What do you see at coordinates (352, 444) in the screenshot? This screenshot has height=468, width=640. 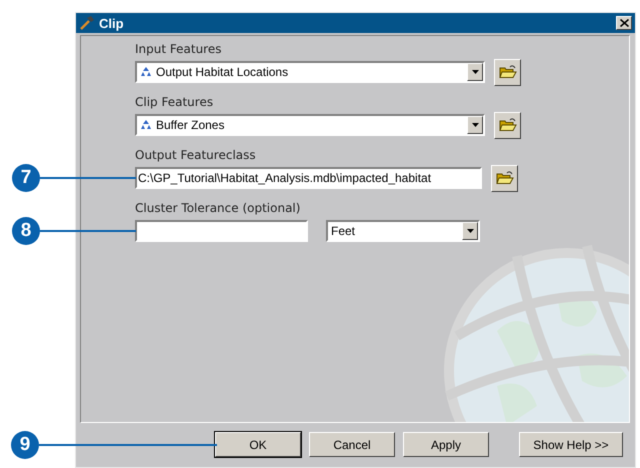 I see `dialog-button: Cancel` at bounding box center [352, 444].